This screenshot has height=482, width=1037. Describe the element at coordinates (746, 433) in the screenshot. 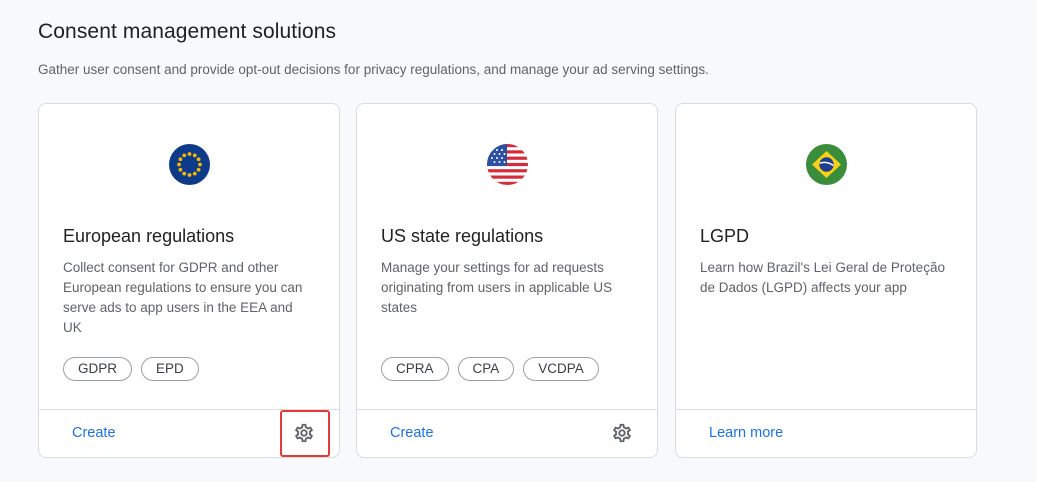

I see `learn-more-link: Learn more` at that location.